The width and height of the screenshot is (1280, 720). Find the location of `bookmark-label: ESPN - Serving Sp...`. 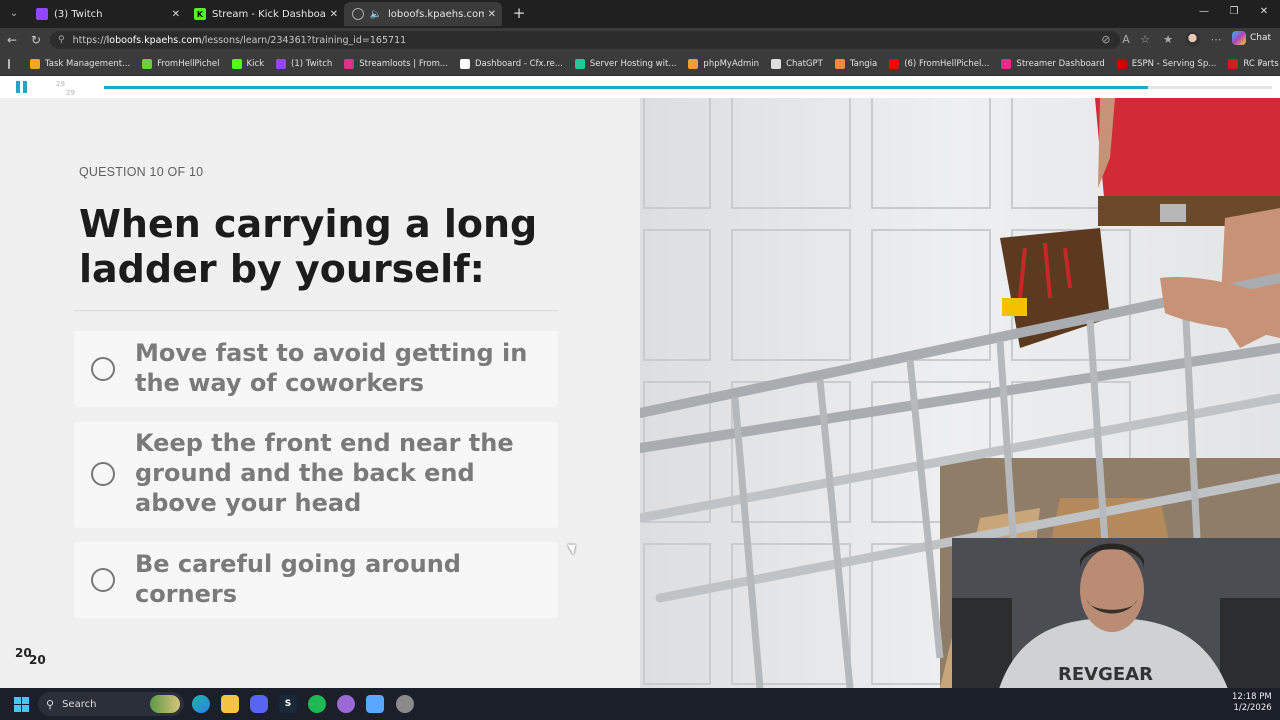

bookmark-label: ESPN - Serving Sp... is located at coordinates (1174, 63).